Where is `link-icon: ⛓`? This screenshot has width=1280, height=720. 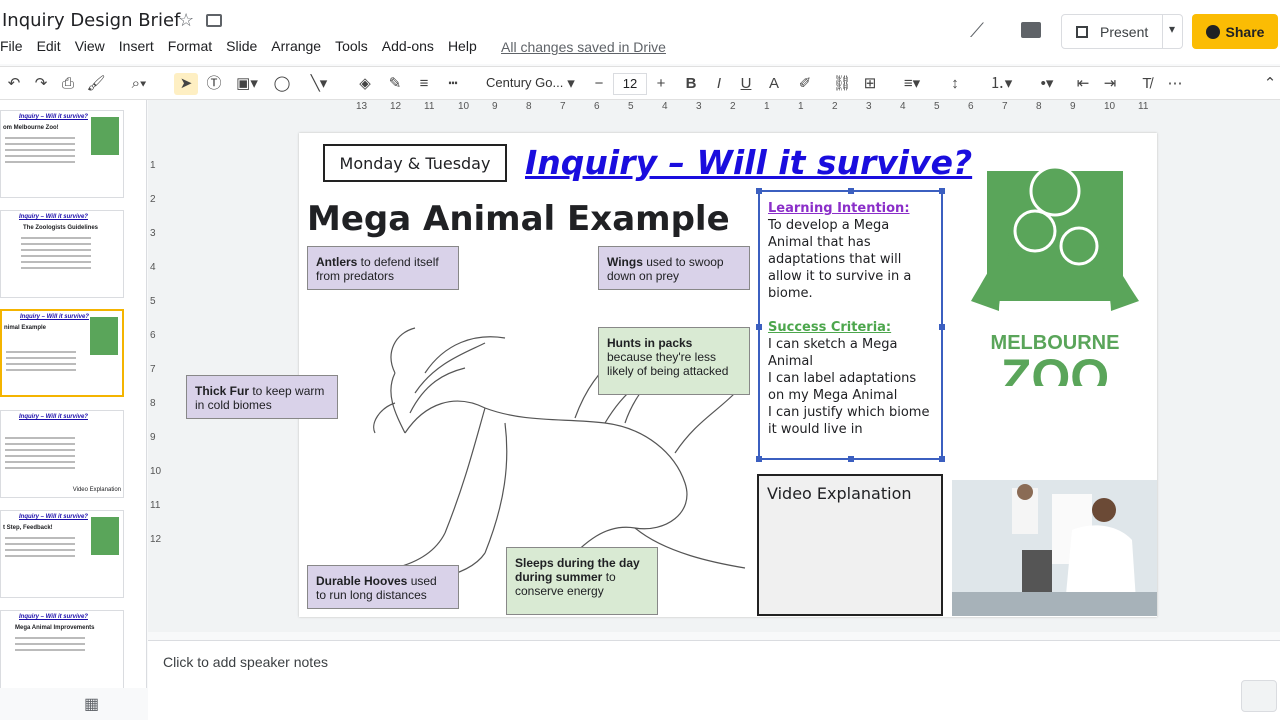 link-icon: ⛓ is located at coordinates (842, 84).